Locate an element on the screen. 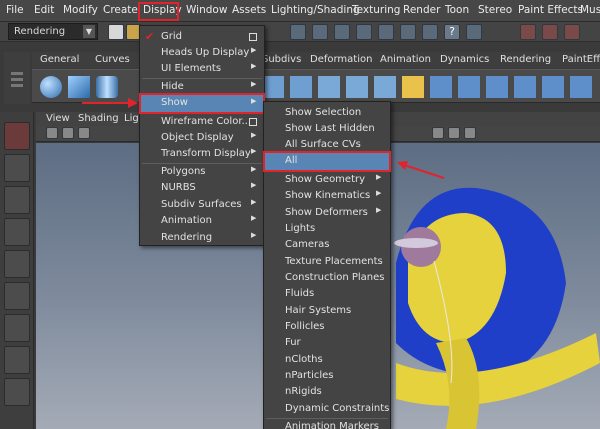 The image size is (600, 429). menu-modify: Modify is located at coordinates (80, 10).